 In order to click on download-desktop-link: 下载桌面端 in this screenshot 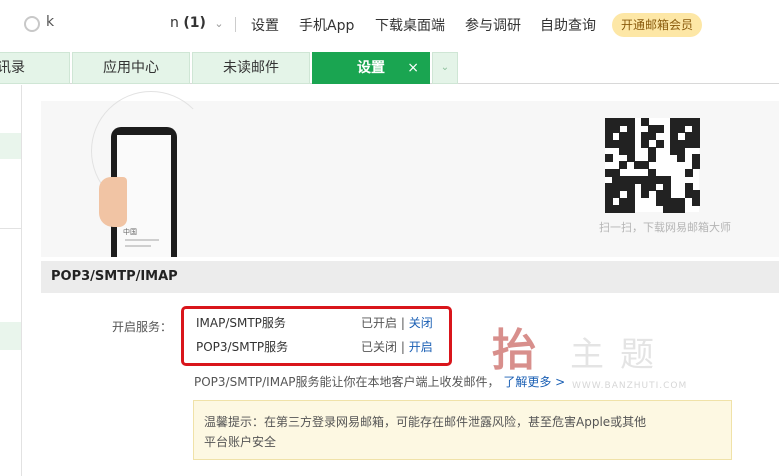, I will do `click(410, 25)`.